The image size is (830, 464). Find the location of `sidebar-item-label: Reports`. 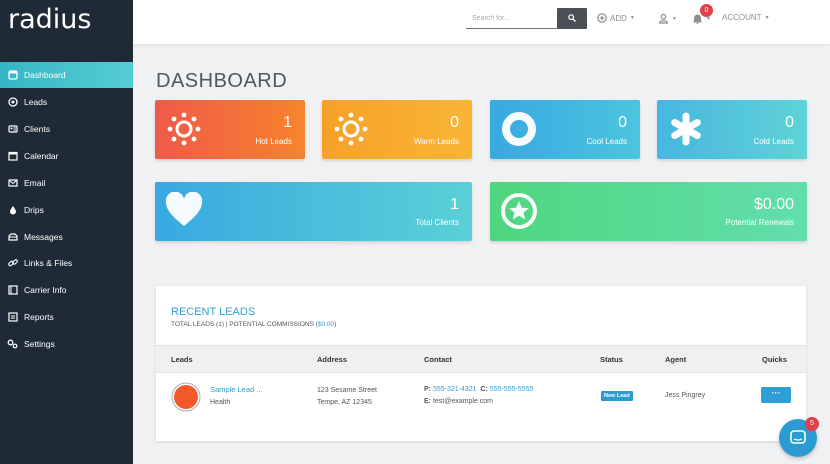

sidebar-item-label: Reports is located at coordinates (39, 317).